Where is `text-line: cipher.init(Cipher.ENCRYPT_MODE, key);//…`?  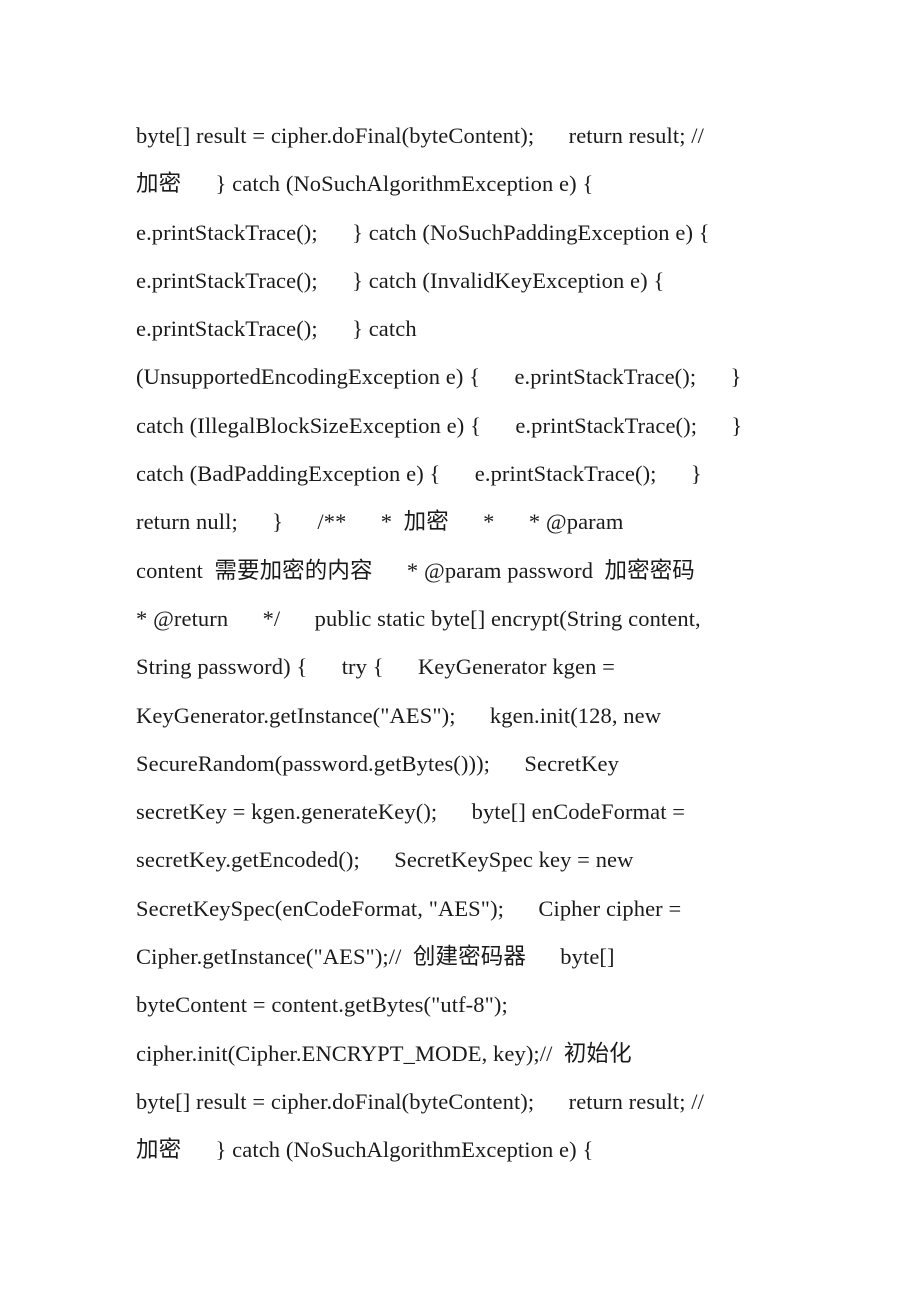
text-line: cipher.init(Cipher.ENCRYPT_MODE, key);//… is located at coordinates (384, 1053).